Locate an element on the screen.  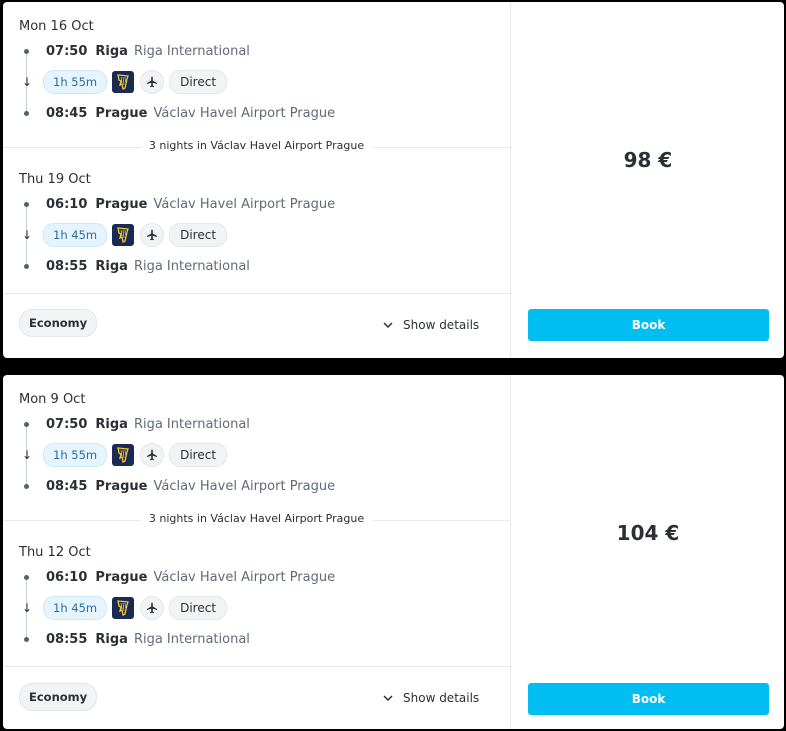
outbound-date: Mon 9 Oct is located at coordinates (52, 399).